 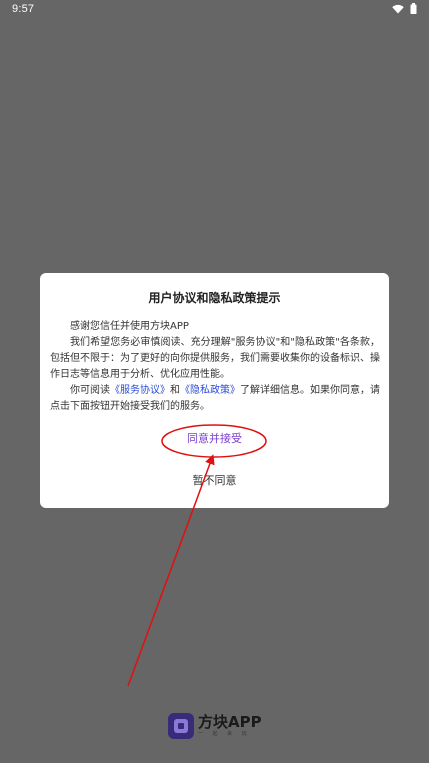 What do you see at coordinates (210, 390) in the screenshot?
I see `privacy-policy-link: 《隐私政策》` at bounding box center [210, 390].